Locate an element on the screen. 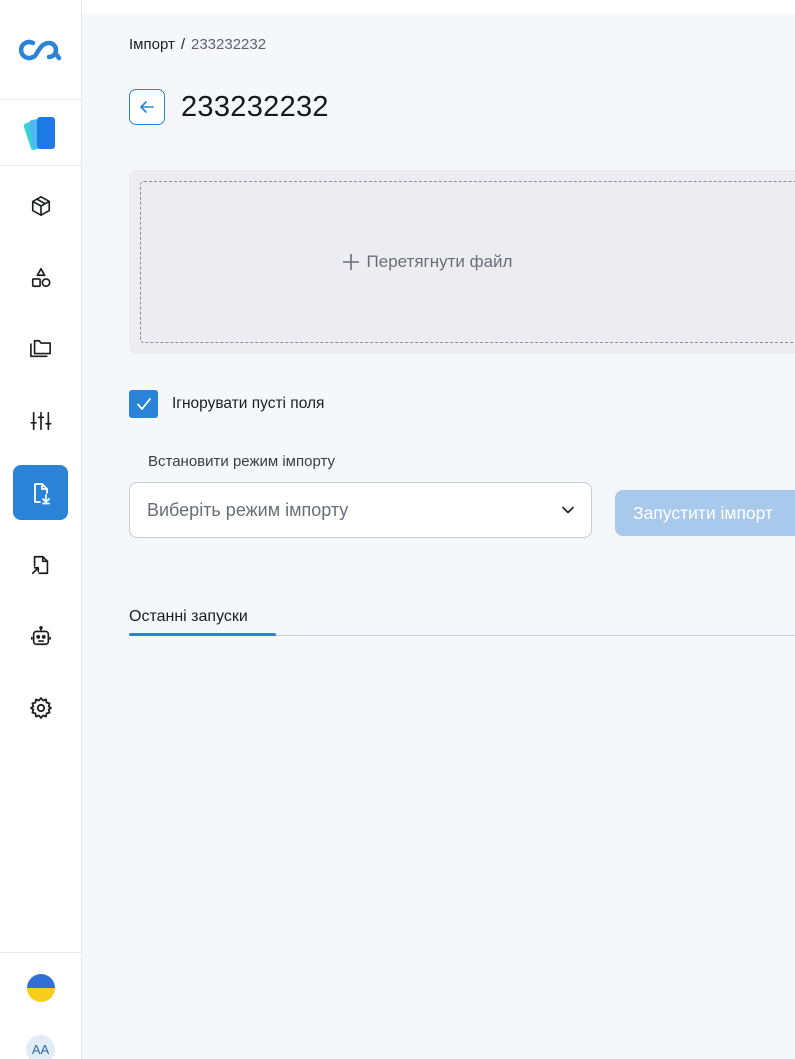  folders-icon is located at coordinates (40, 348).